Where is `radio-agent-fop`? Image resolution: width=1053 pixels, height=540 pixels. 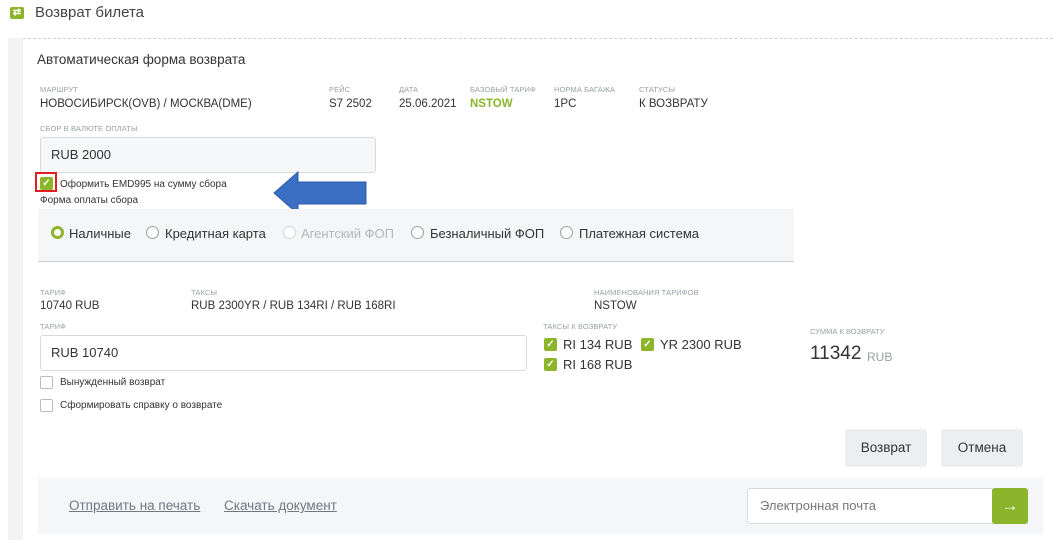
radio-agent-fop is located at coordinates (289, 232).